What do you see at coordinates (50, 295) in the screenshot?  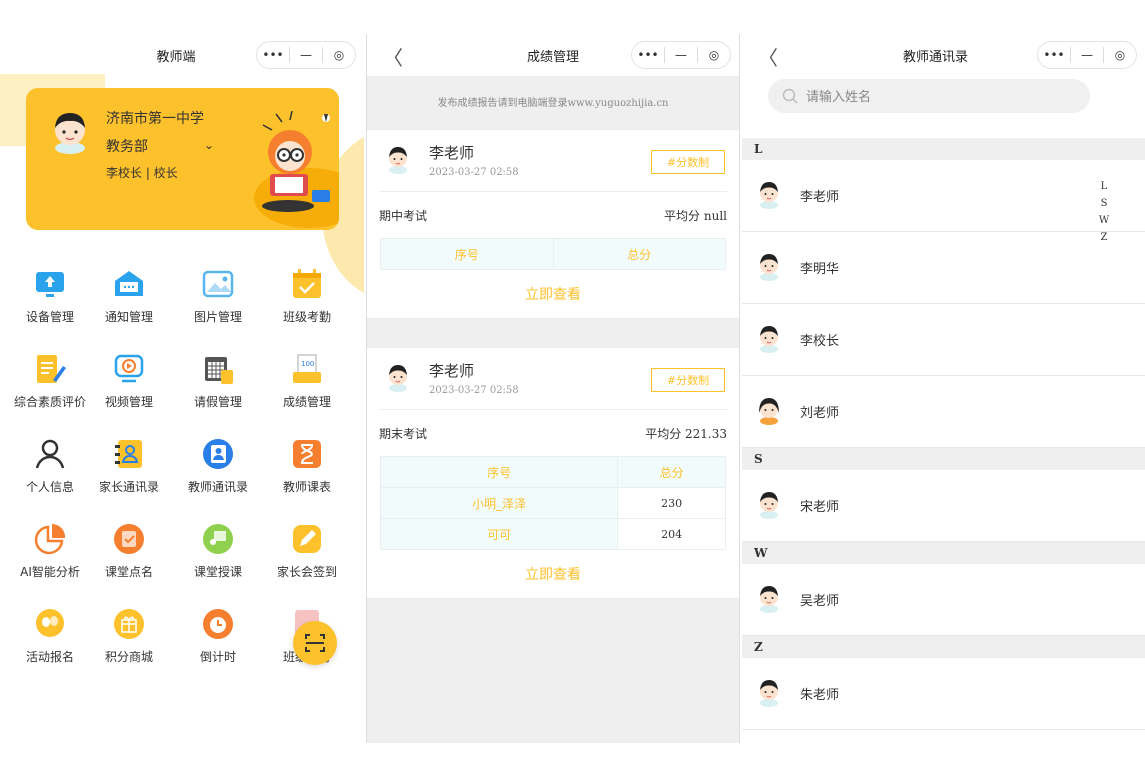 I see `grid-item: 设备管理` at bounding box center [50, 295].